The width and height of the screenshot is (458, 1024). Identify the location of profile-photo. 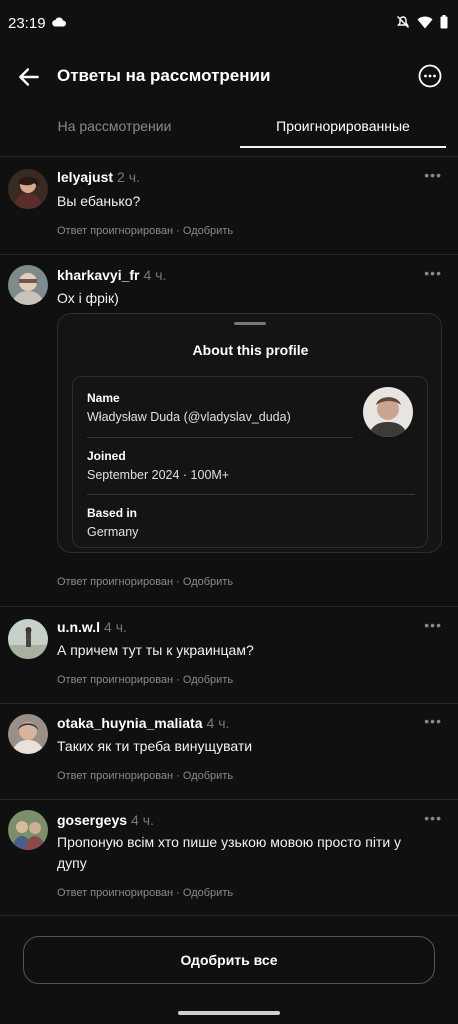
(388, 412).